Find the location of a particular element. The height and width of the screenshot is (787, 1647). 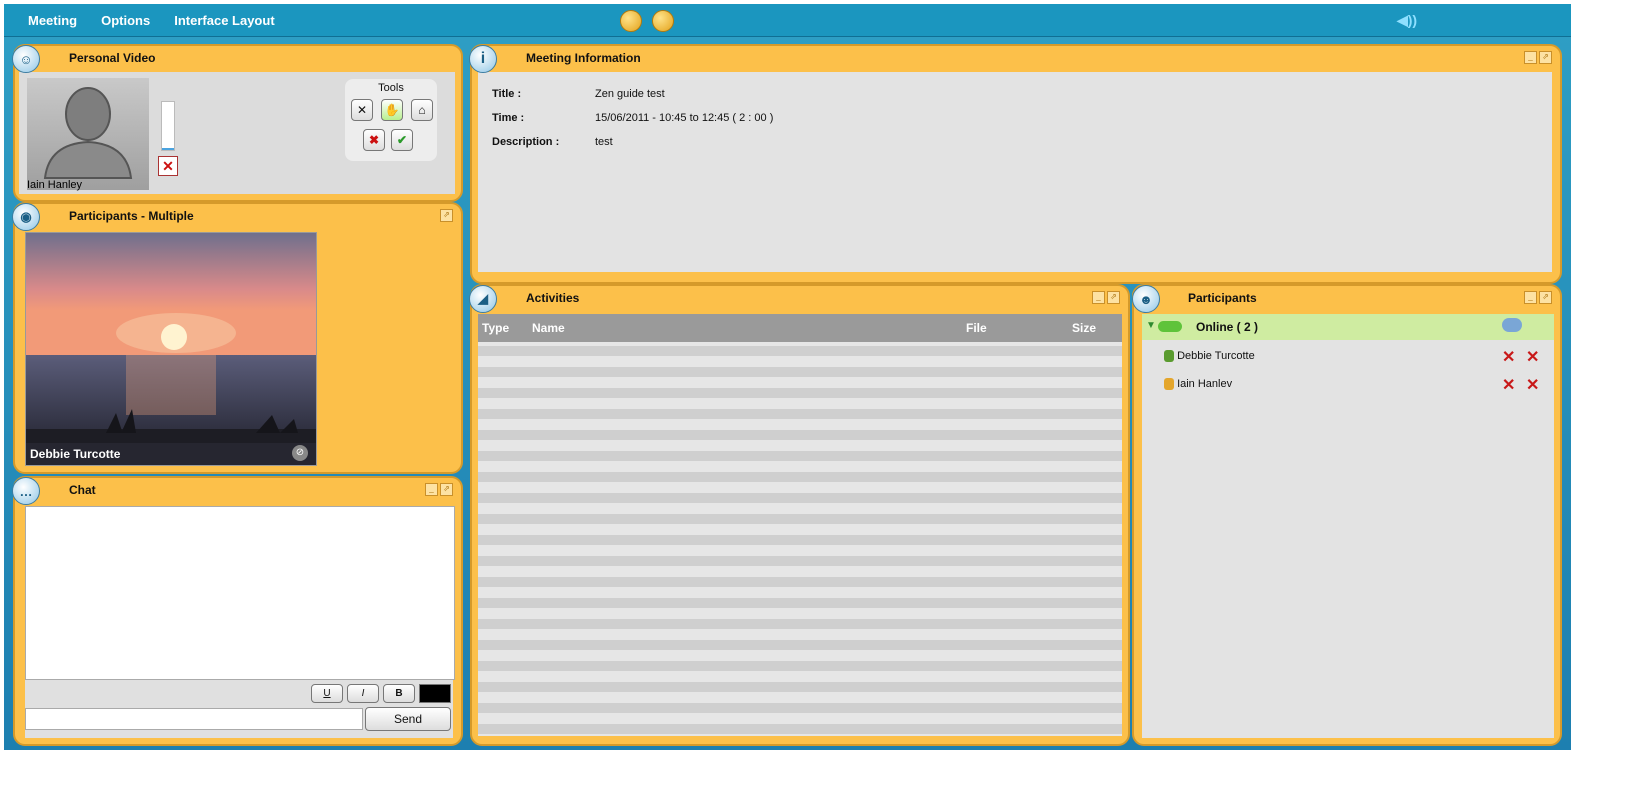

column-header-file: File is located at coordinates (976, 328).